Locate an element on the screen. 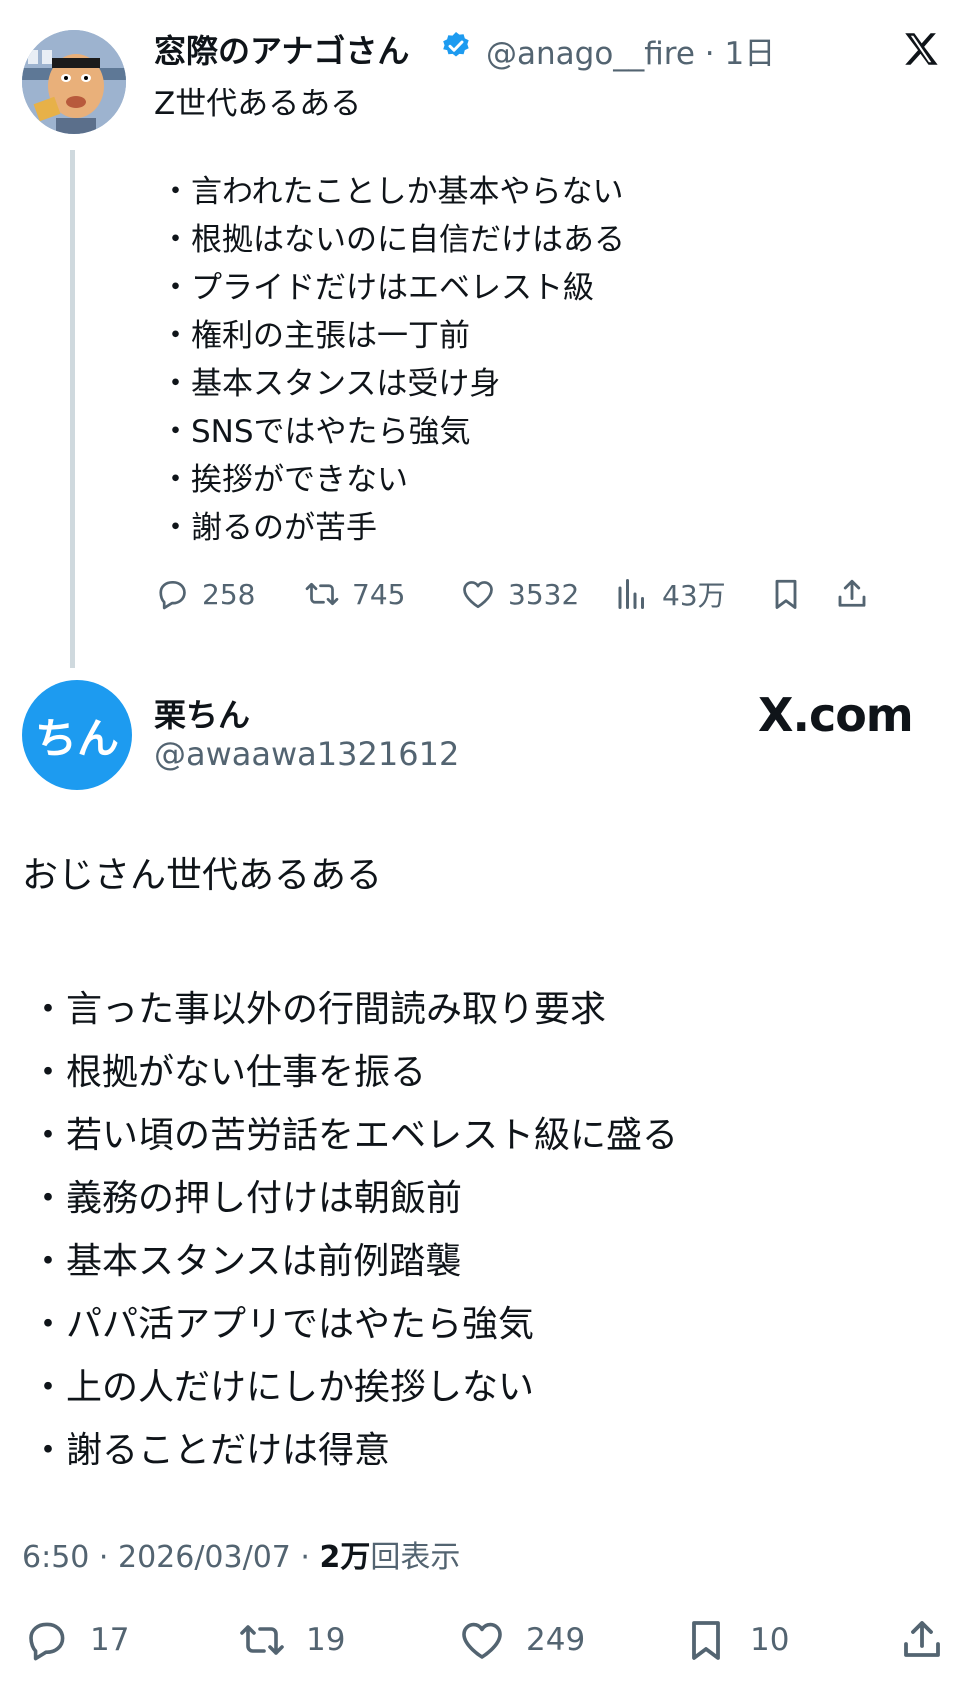 This screenshot has width=970, height=1688. list-item: ・パパ活アプリではやたら強気 is located at coordinates (282, 1324).